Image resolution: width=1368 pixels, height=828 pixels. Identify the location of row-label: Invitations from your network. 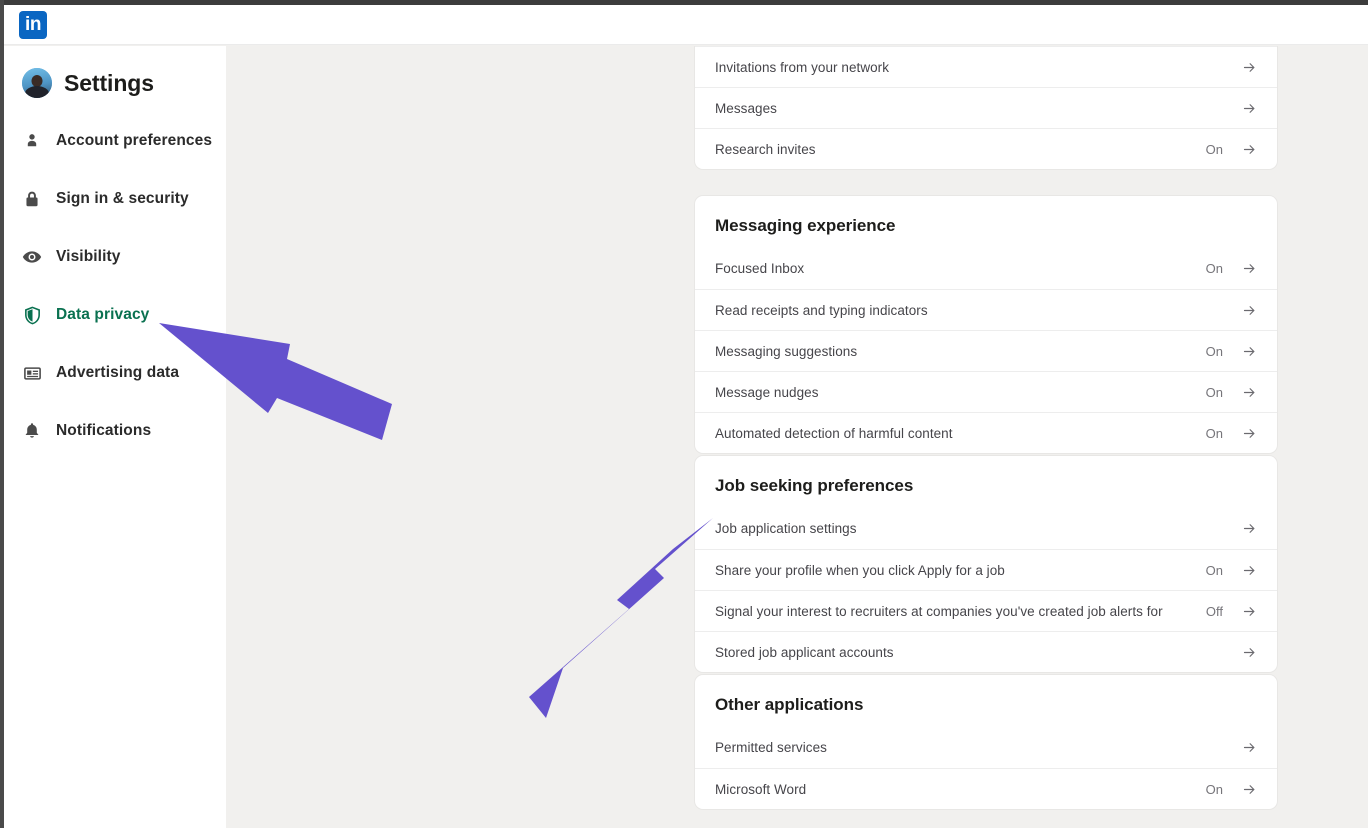
(802, 67).